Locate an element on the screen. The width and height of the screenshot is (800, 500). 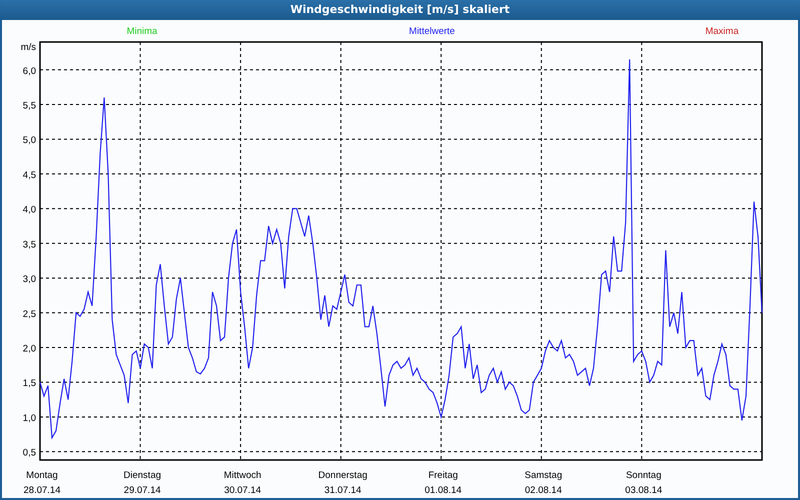
x-tick-label: Montag 28.07.14 is located at coordinates (42, 483).